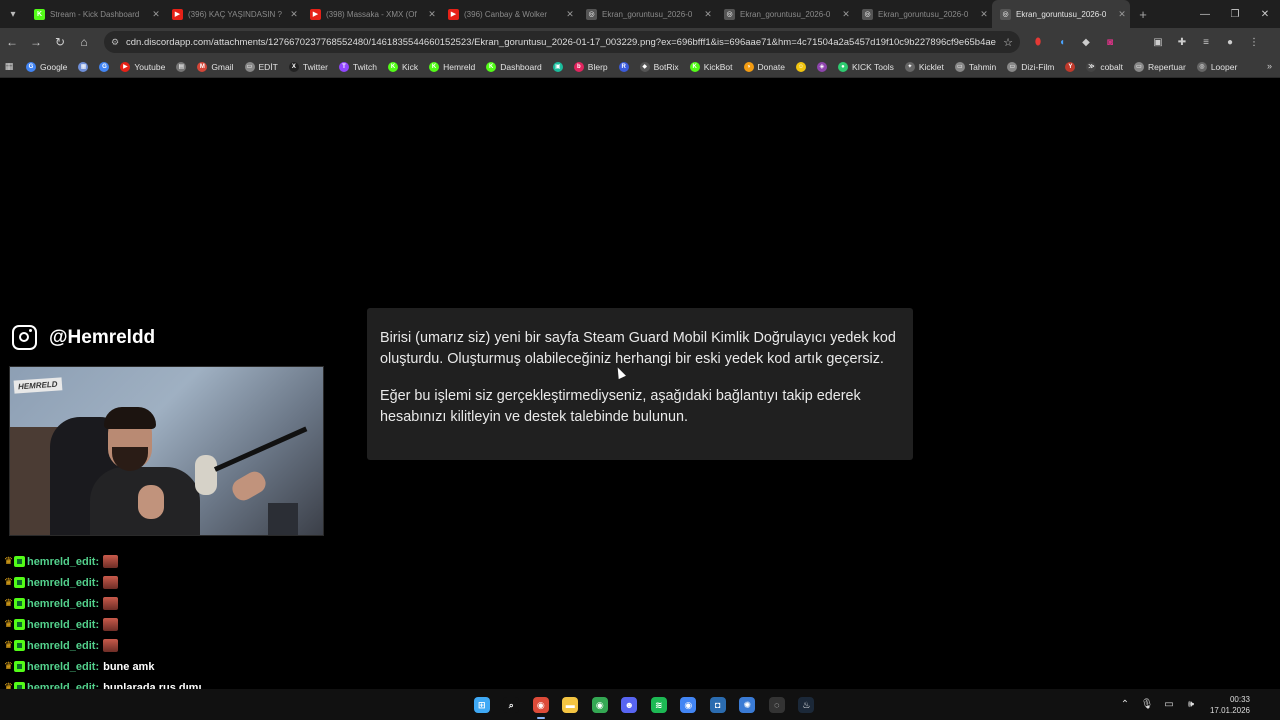 The height and width of the screenshot is (720, 1280). What do you see at coordinates (181, 66) in the screenshot?
I see `bookmark-item: ▤` at bounding box center [181, 66].